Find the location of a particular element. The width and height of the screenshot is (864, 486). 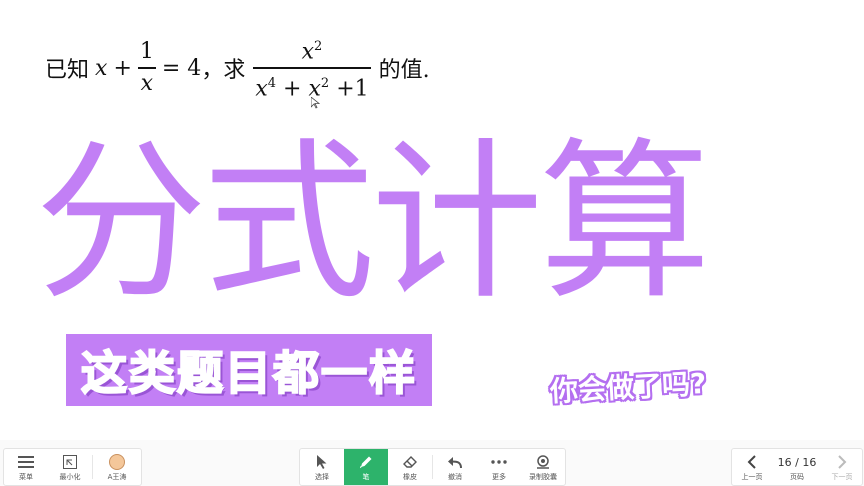

record-icon is located at coordinates (543, 462).